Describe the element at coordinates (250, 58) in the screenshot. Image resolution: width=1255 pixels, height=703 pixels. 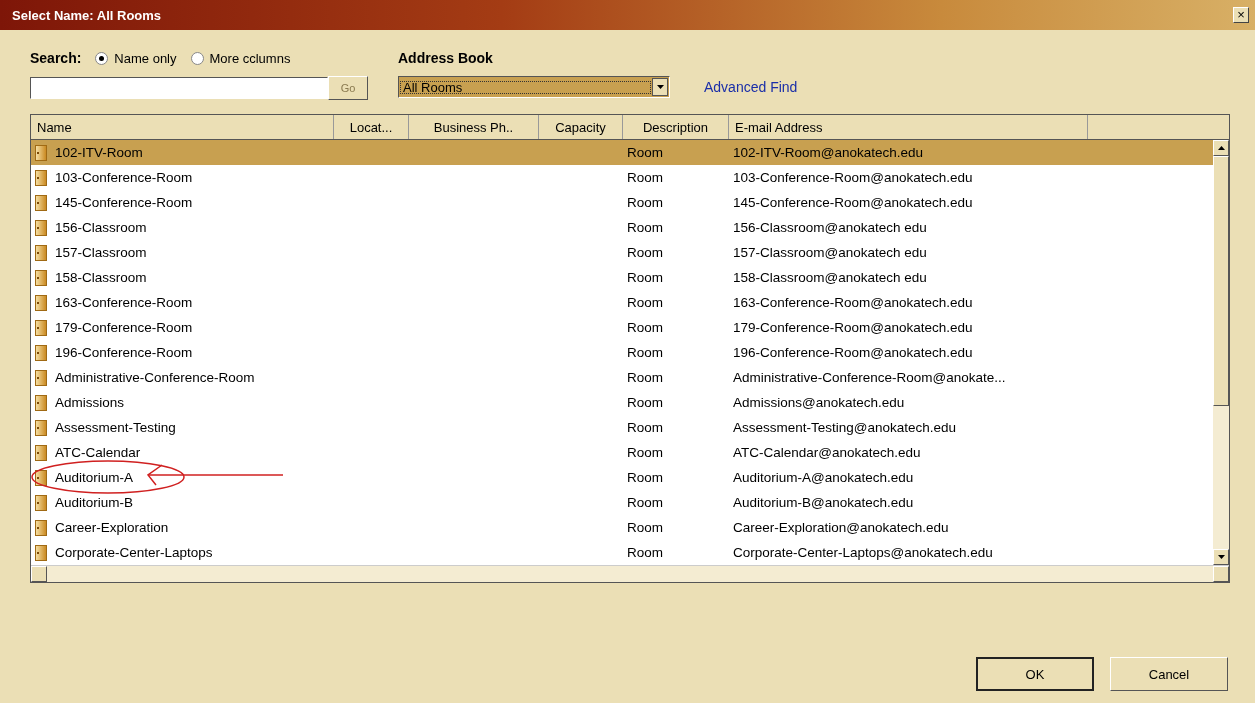
I see `radio-label: More cclumns` at that location.